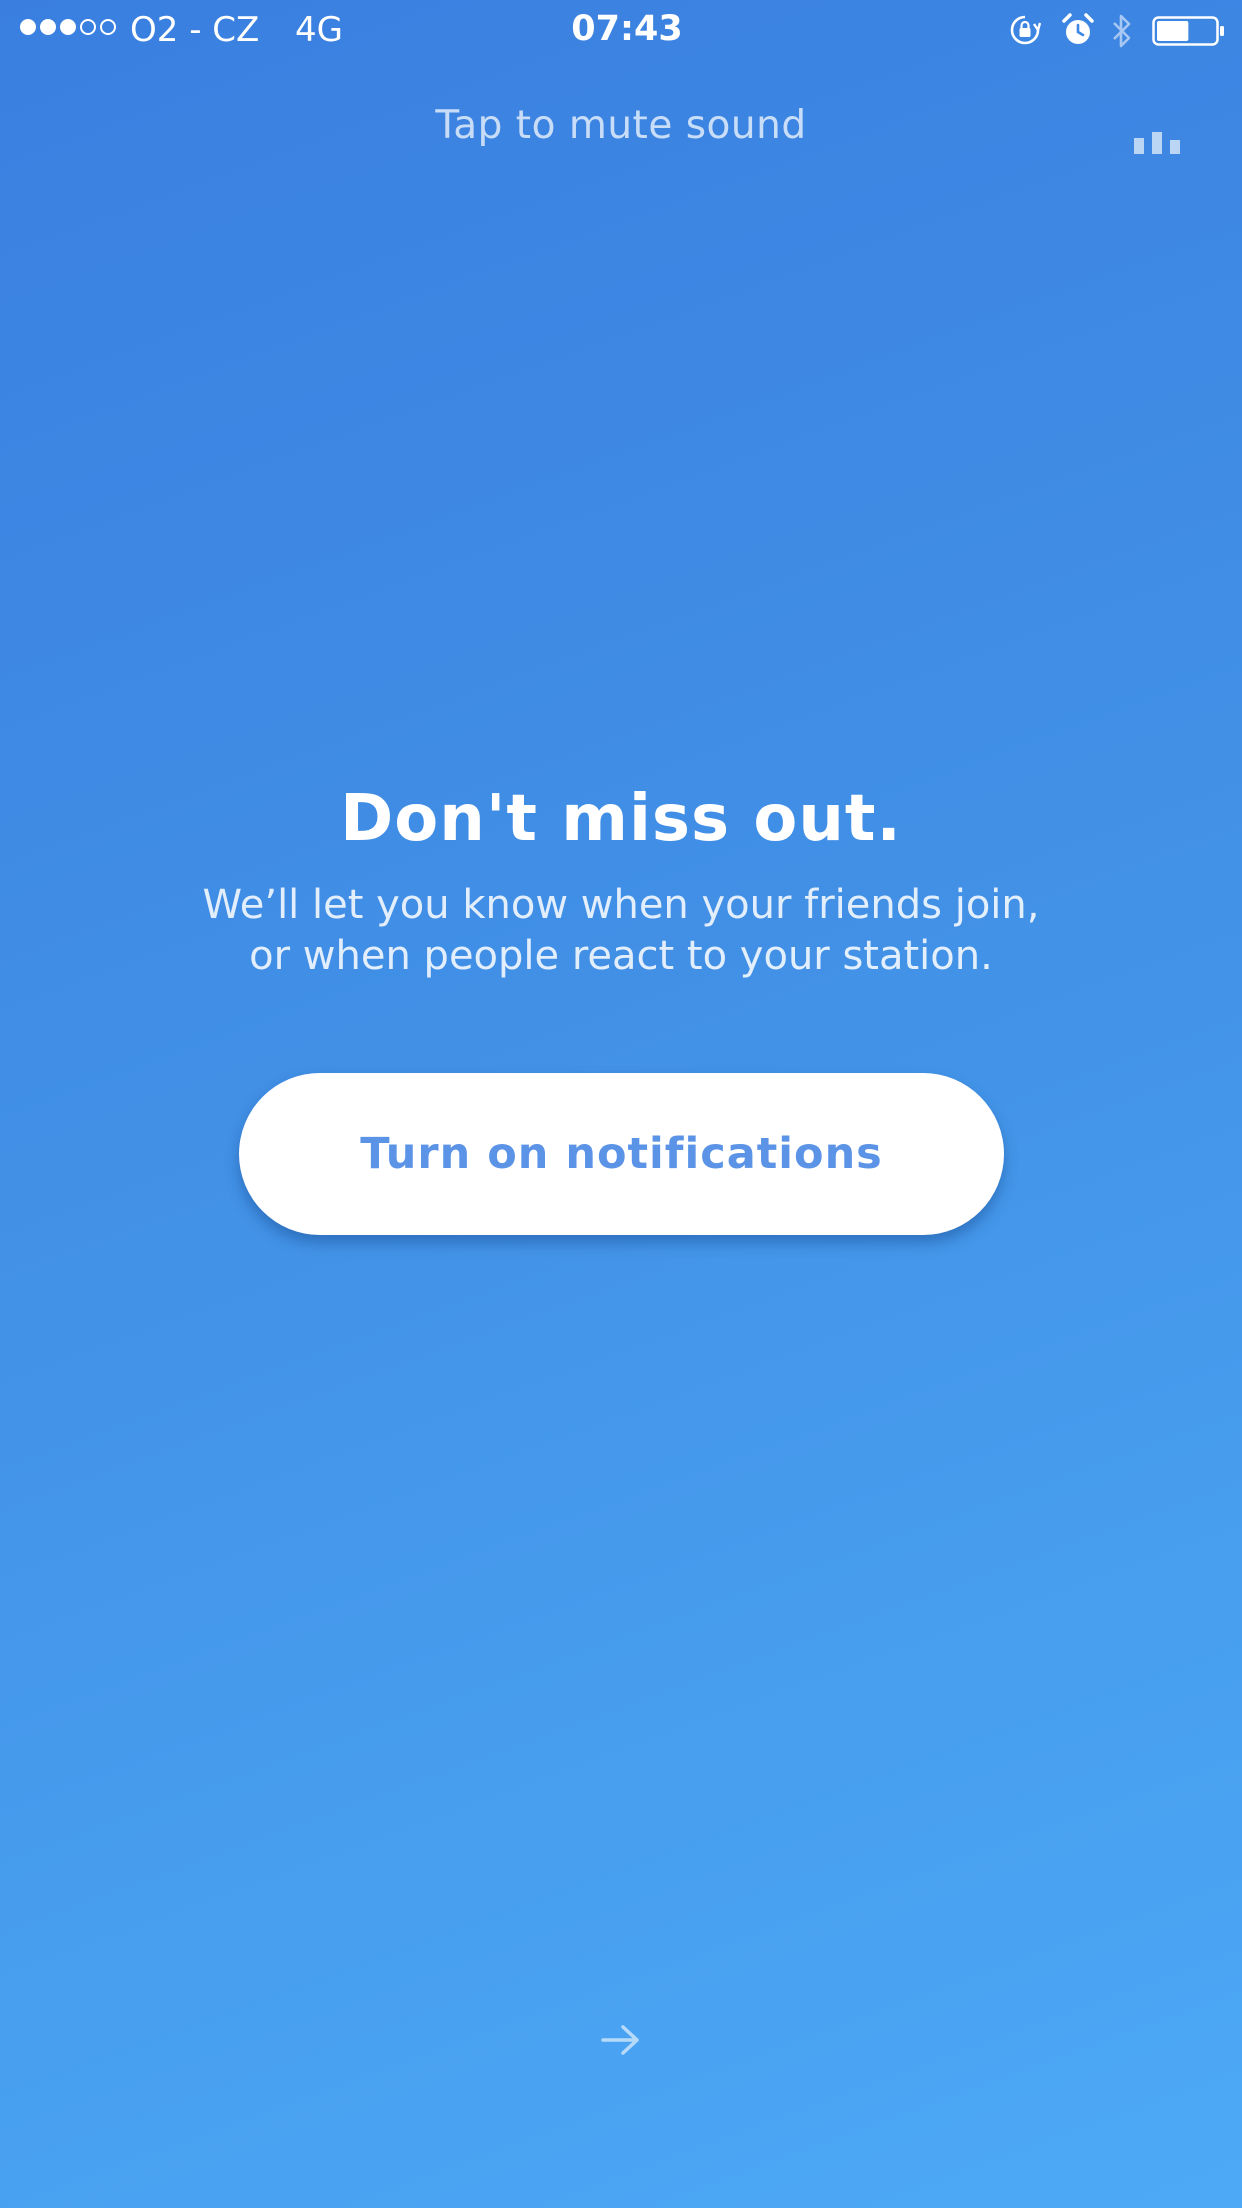 This screenshot has height=2208, width=1242. Describe the element at coordinates (621, 125) in the screenshot. I see `tap-to-mute-button: Tap to mute sound` at that location.